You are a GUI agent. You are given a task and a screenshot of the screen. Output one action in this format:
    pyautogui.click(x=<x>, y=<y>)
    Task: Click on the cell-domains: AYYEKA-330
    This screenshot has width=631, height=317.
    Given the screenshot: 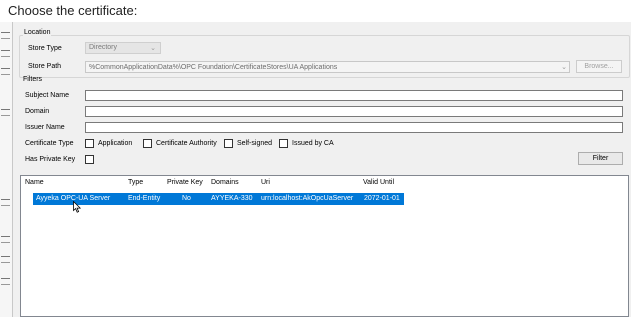 What is the action you would take?
    pyautogui.click(x=232, y=198)
    